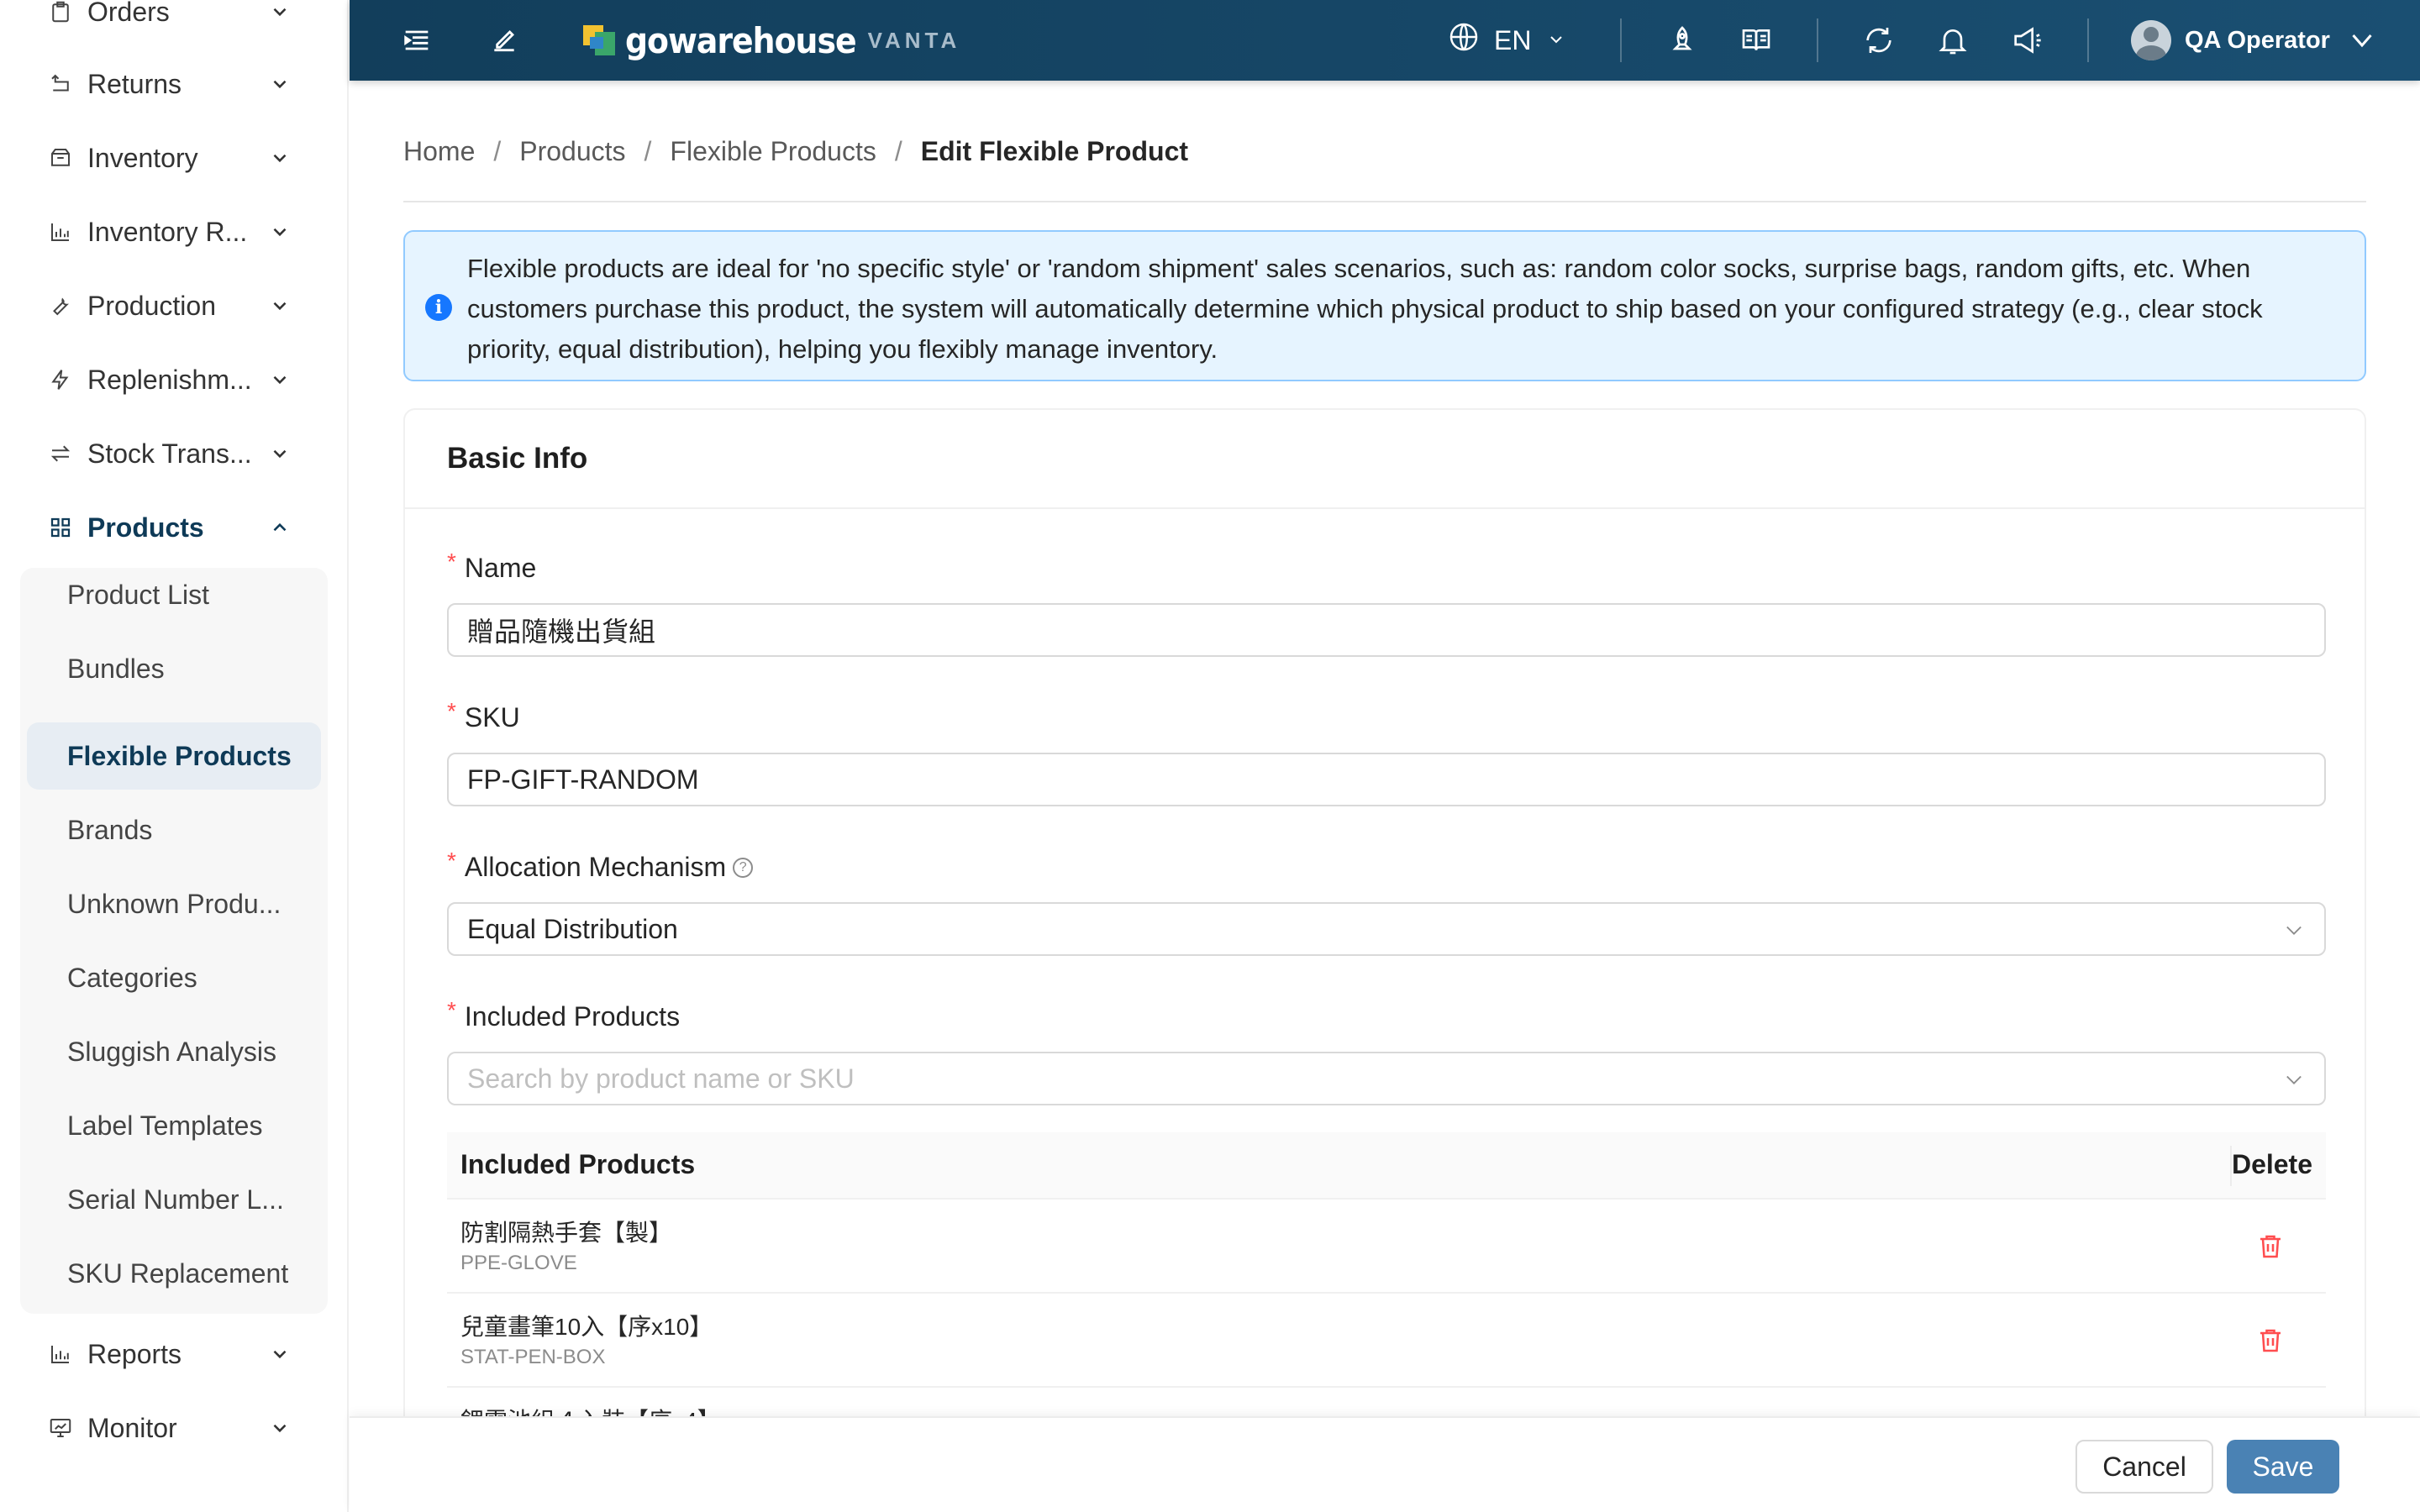 The height and width of the screenshot is (1512, 2420). Describe the element at coordinates (1386, 1341) in the screenshot. I see `table-row: 兒童畫筆10入【序x10】 STAT-PEN-BOX` at that location.